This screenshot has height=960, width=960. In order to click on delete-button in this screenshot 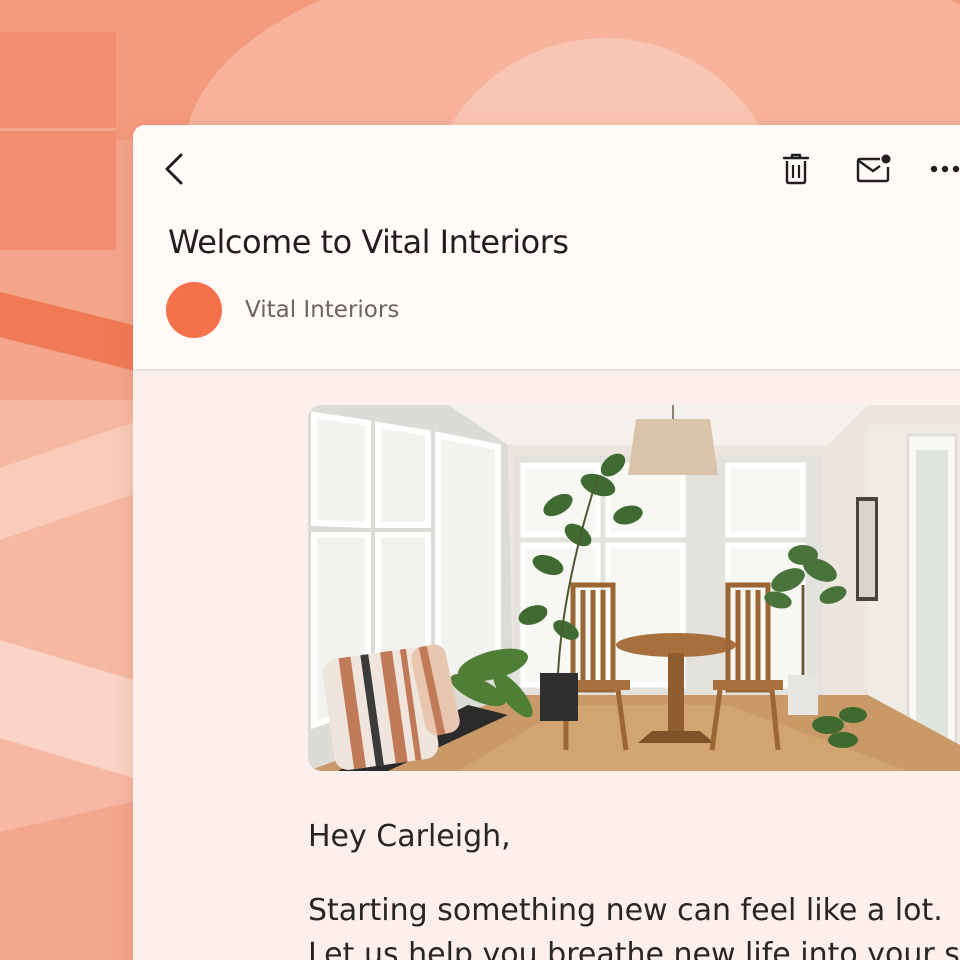, I will do `click(796, 169)`.